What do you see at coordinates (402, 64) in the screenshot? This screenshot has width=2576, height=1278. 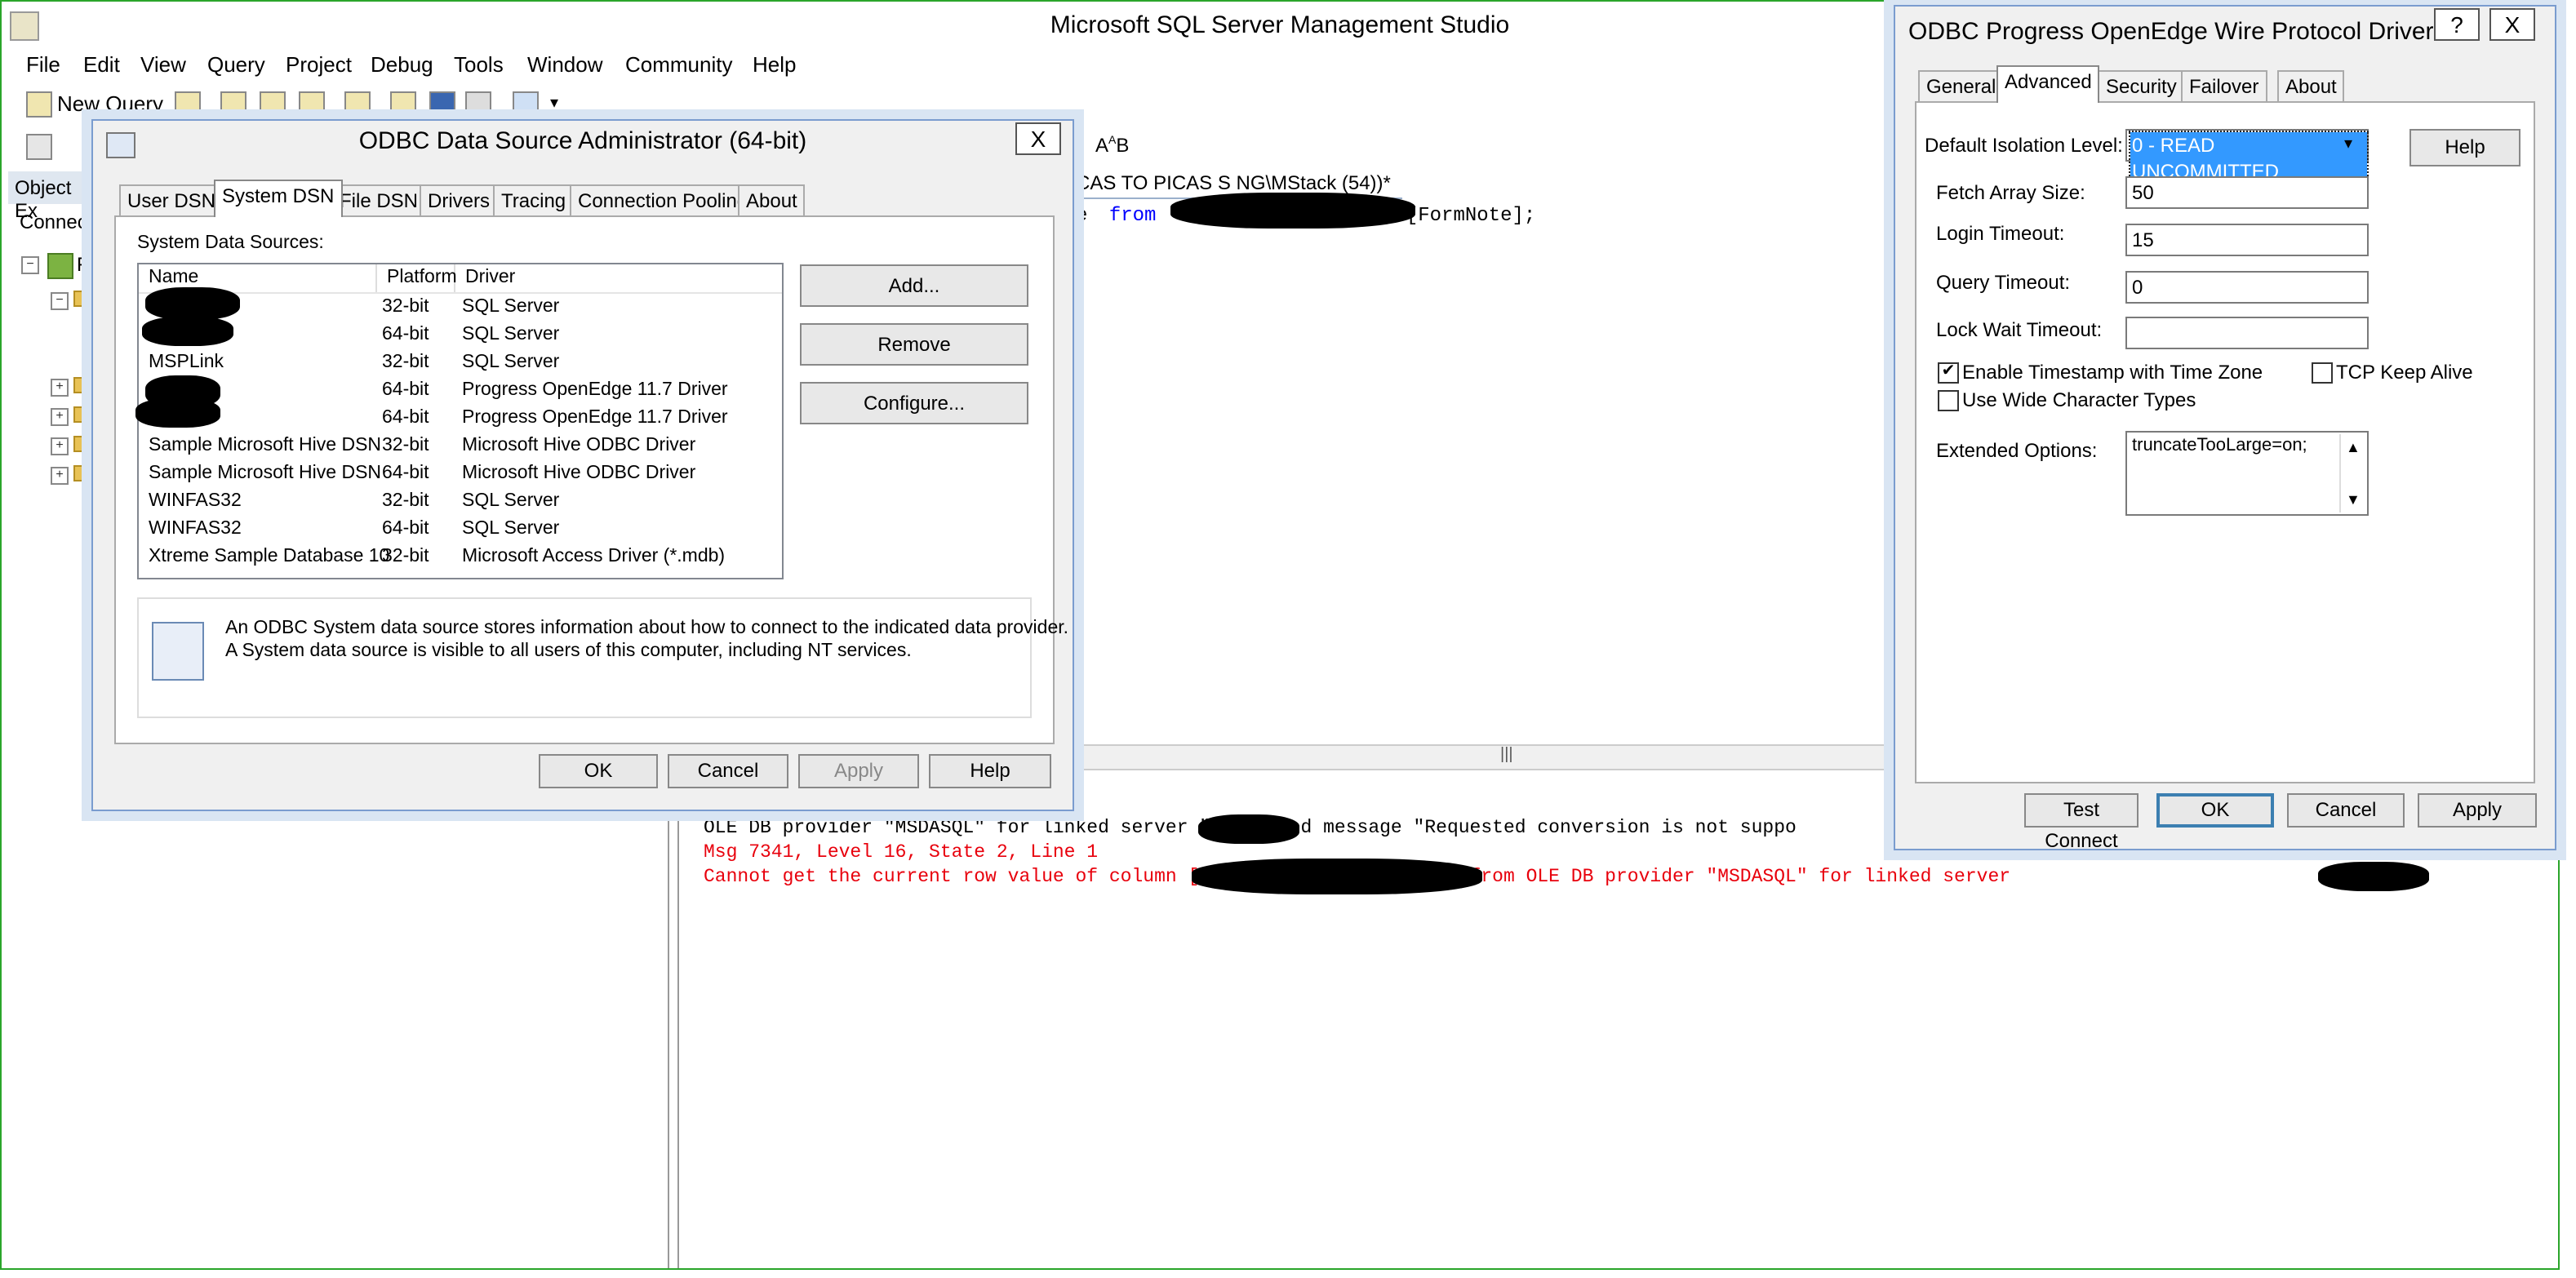 I see `menu-debug: Debug` at bounding box center [402, 64].